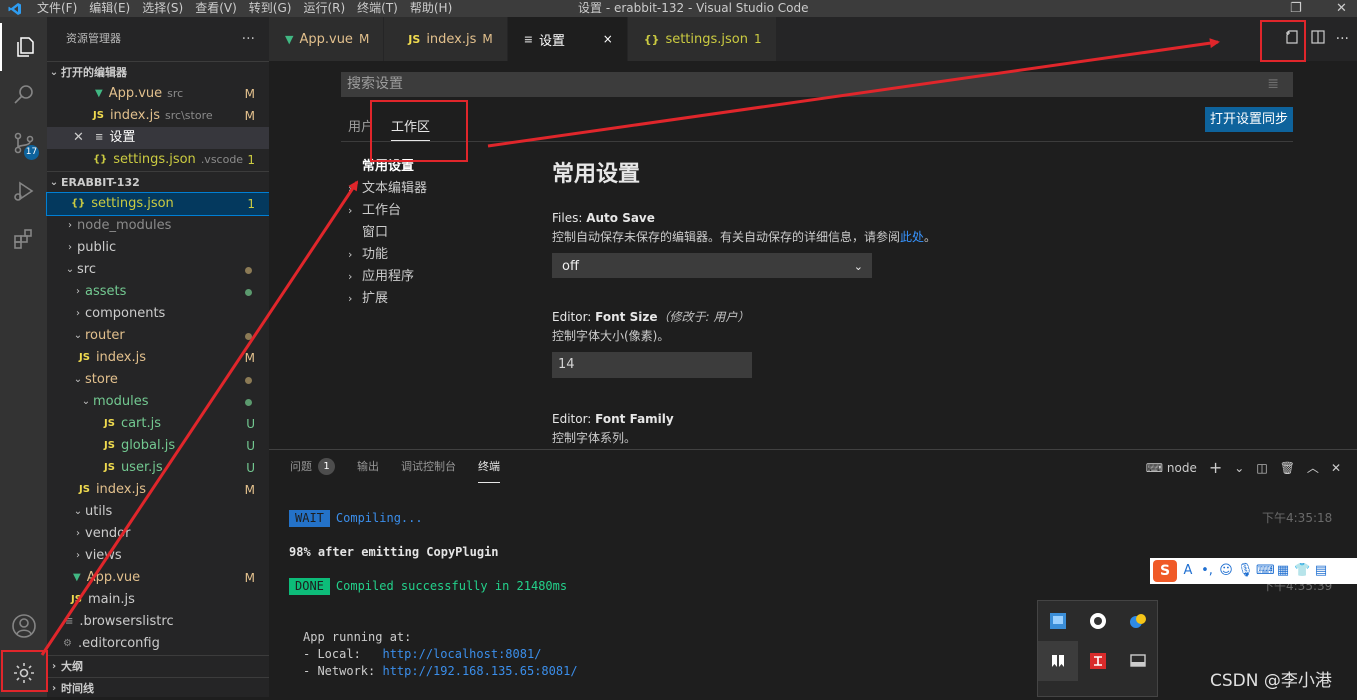 The width and height of the screenshot is (1357, 700). What do you see at coordinates (479, 671) in the screenshot?
I see `network-url-link: http://192.168.135.65:8081/` at bounding box center [479, 671].